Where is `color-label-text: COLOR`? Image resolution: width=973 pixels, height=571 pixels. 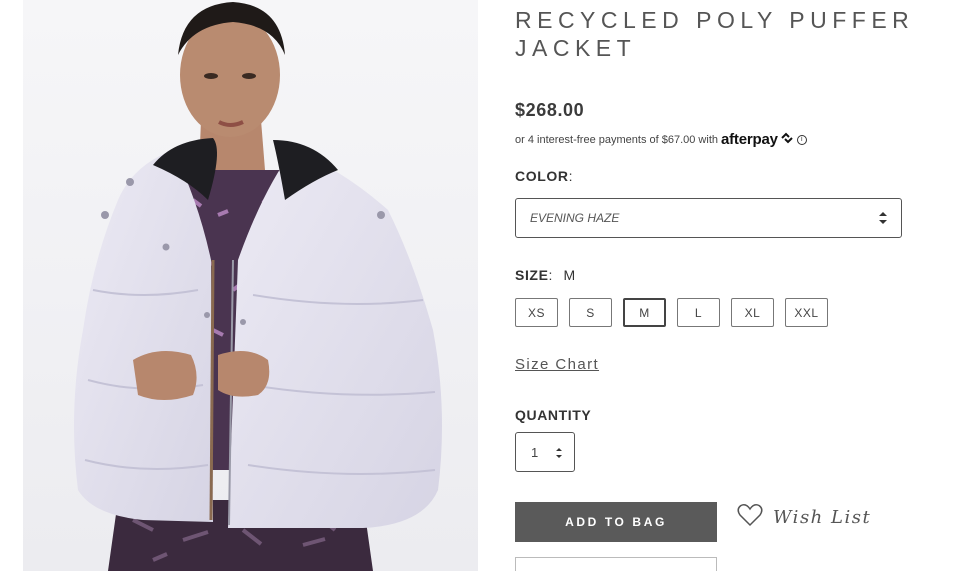
color-label-text: COLOR is located at coordinates (542, 176).